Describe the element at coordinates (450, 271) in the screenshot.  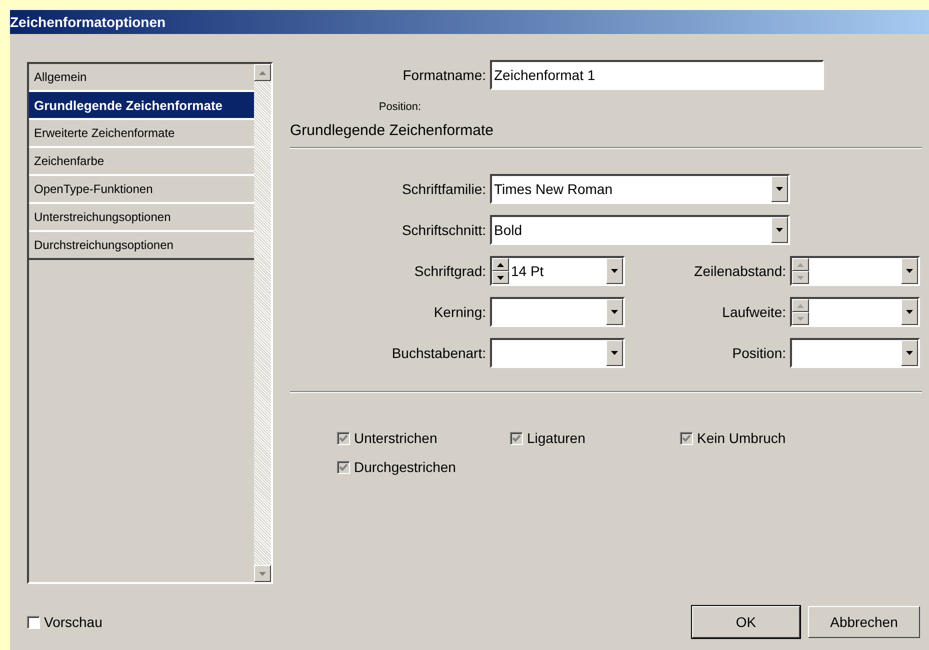
I see `field-label: Schriftgrad:` at that location.